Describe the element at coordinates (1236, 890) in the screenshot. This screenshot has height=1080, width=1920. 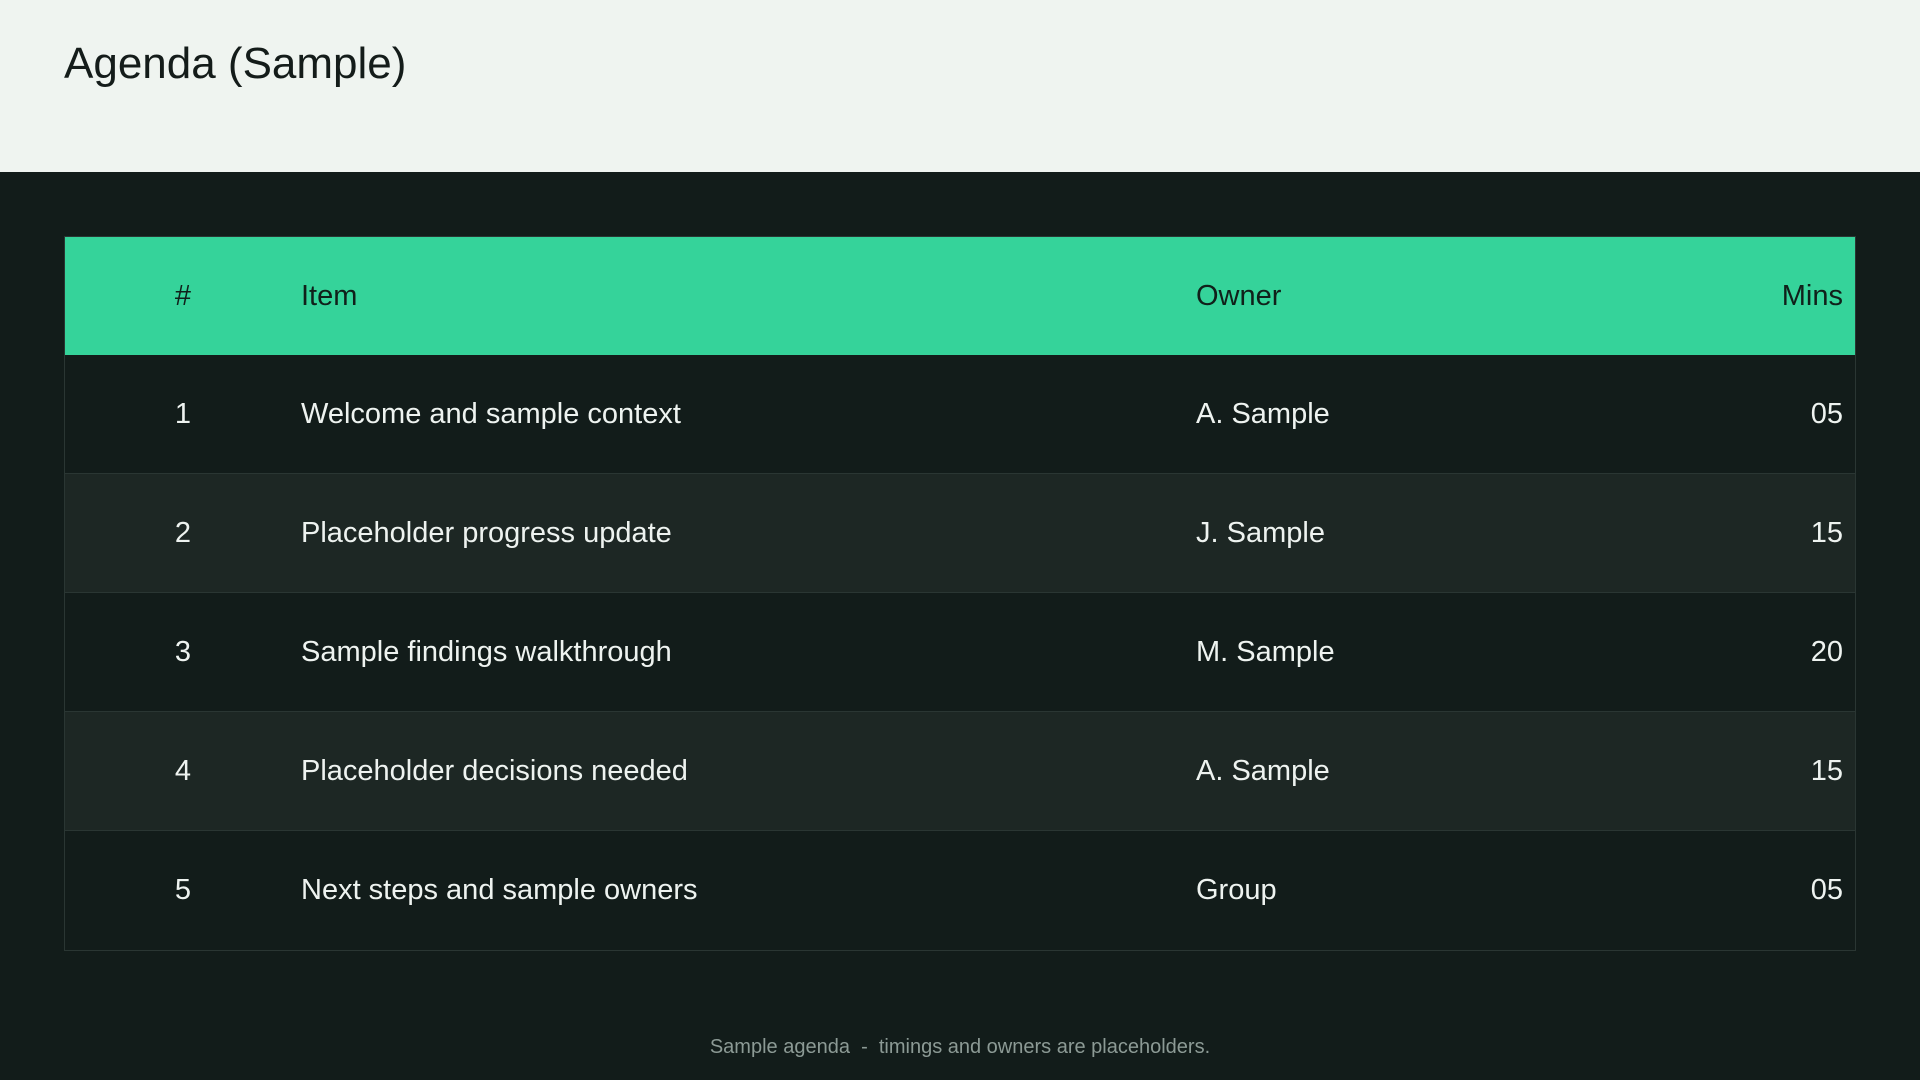
I see `row-owner: Group` at that location.